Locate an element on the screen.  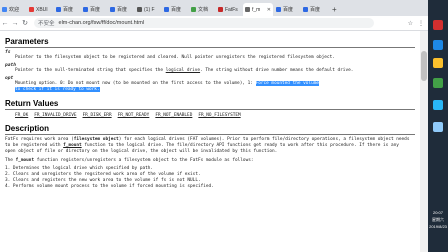
menu-icon: ⋮ is located at coordinates (421, 23).